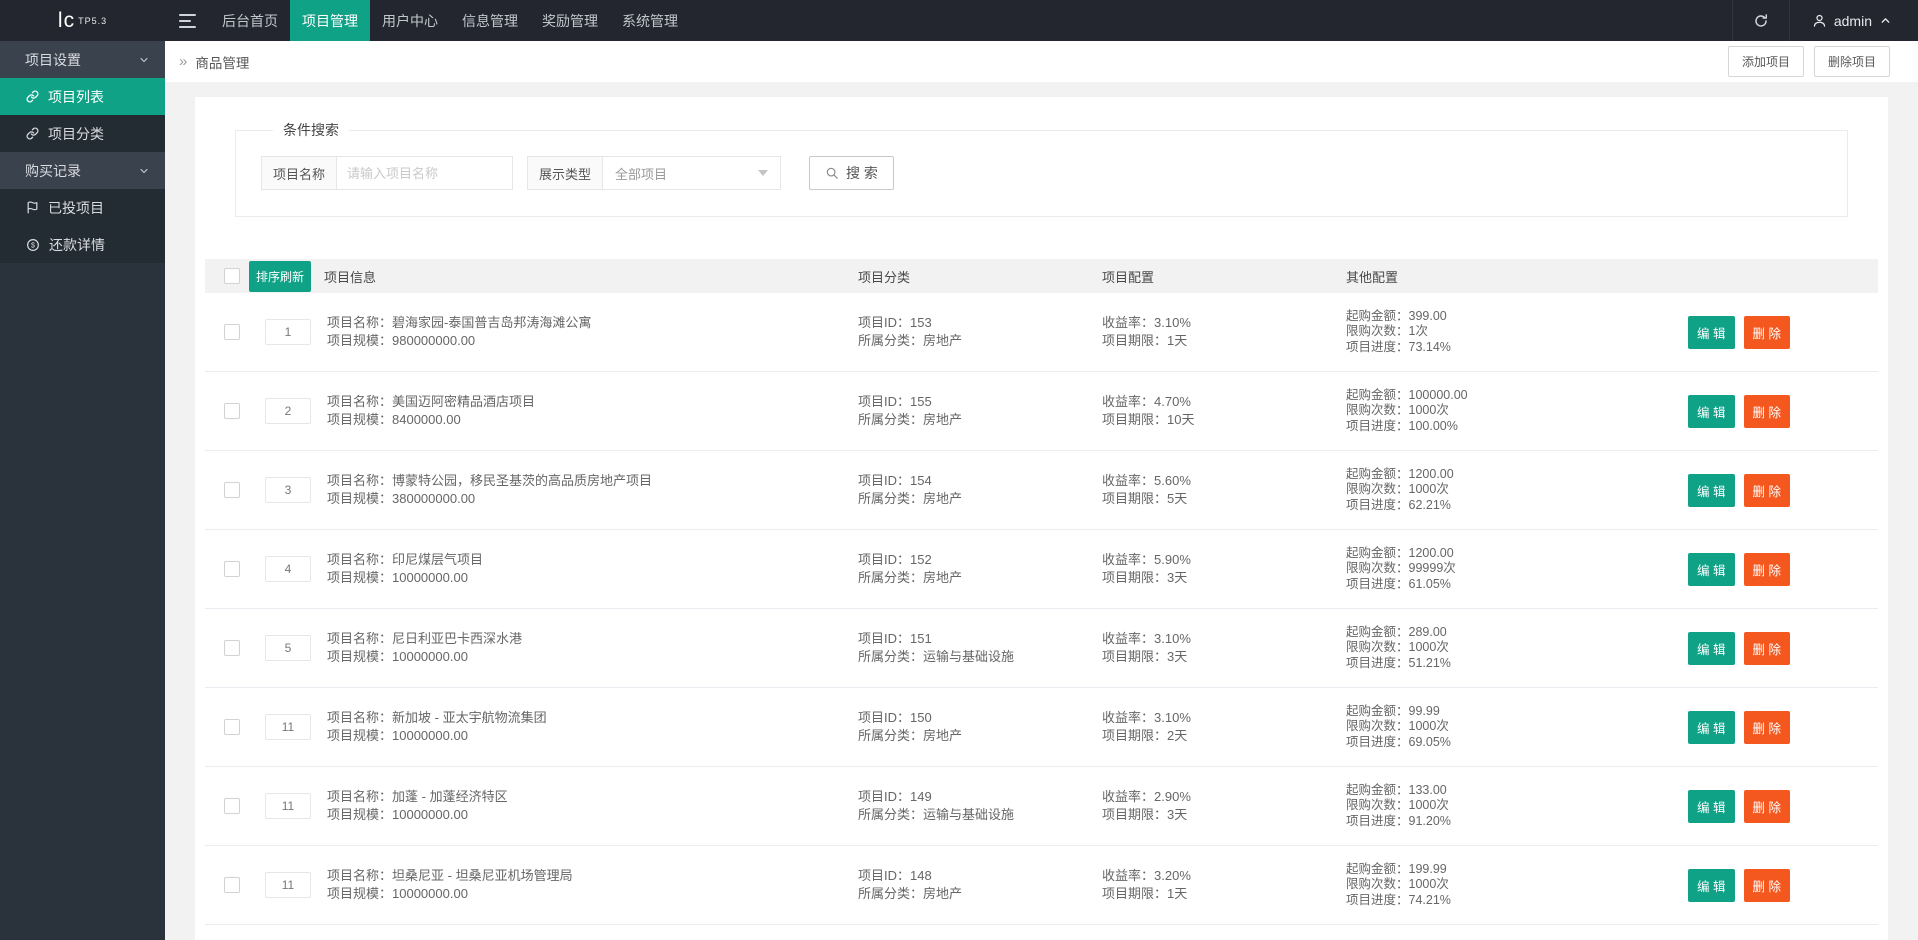  I want to click on sort-refresh-button: 排序刷新, so click(280, 276).